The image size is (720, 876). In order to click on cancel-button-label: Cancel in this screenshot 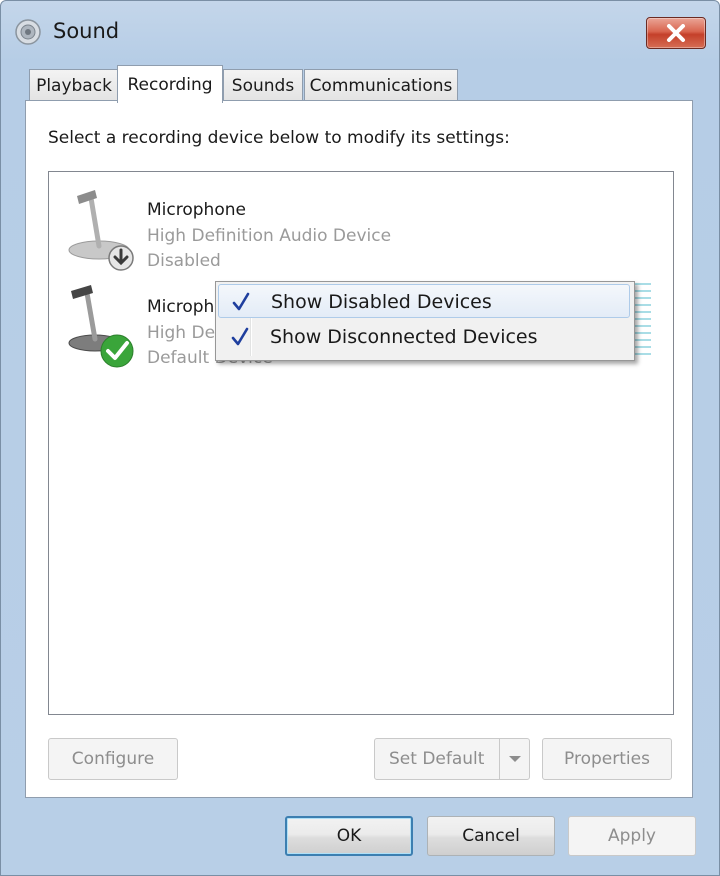, I will do `click(491, 836)`.